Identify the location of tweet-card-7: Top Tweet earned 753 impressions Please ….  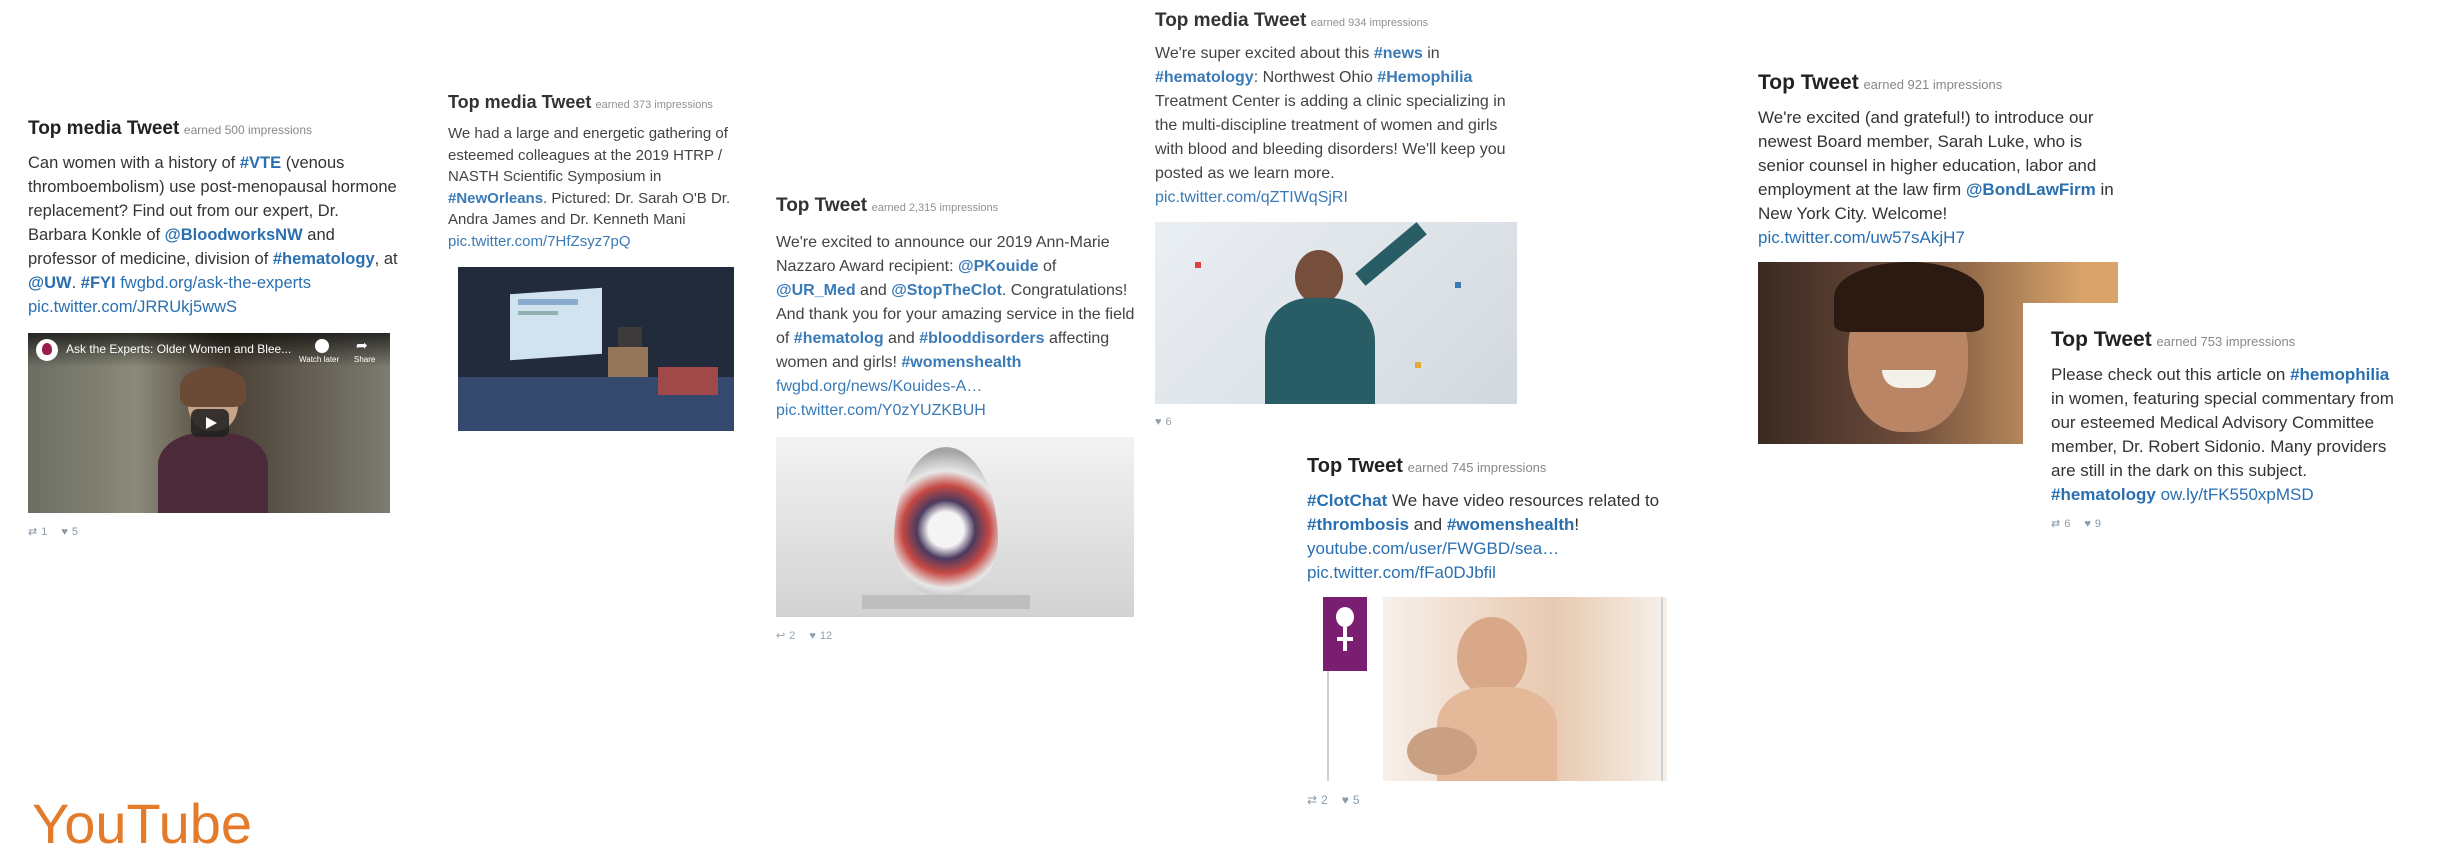
(2227, 416).